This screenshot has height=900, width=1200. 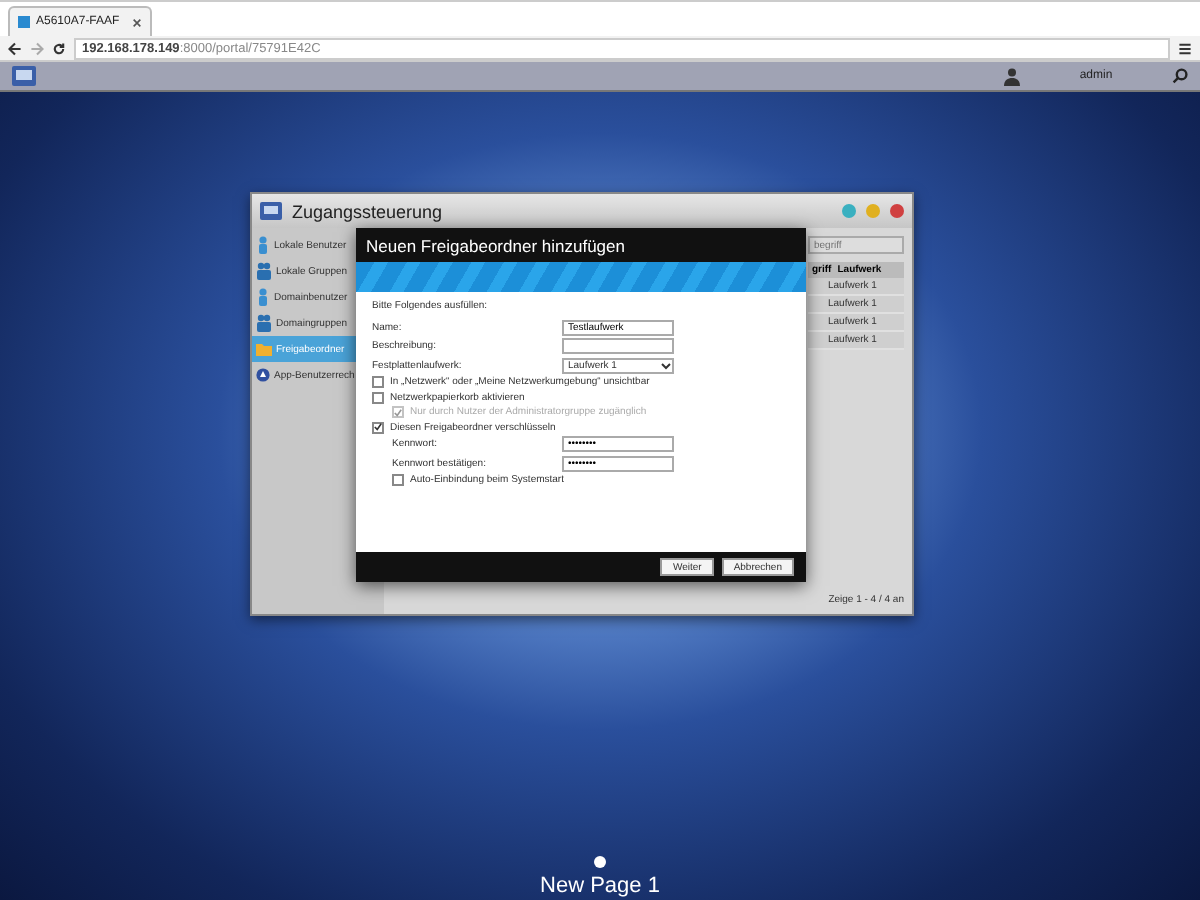 What do you see at coordinates (618, 346) in the screenshot?
I see `text-field` at bounding box center [618, 346].